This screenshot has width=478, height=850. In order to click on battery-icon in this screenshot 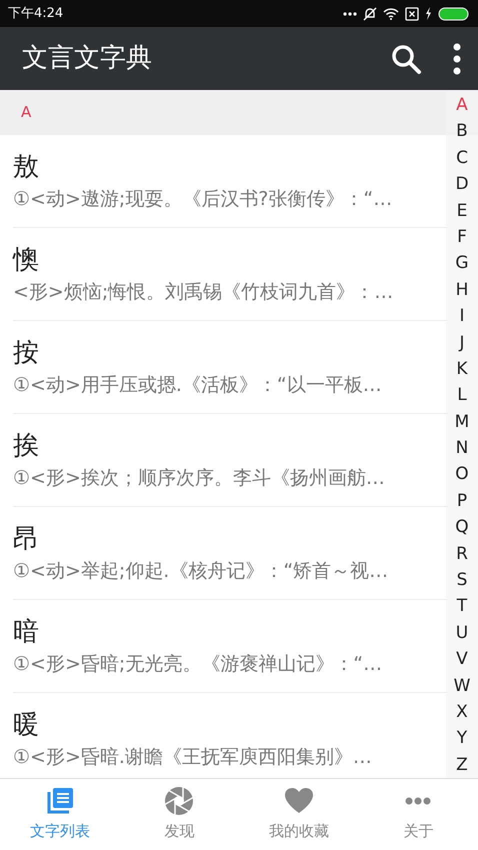, I will do `click(454, 13)`.